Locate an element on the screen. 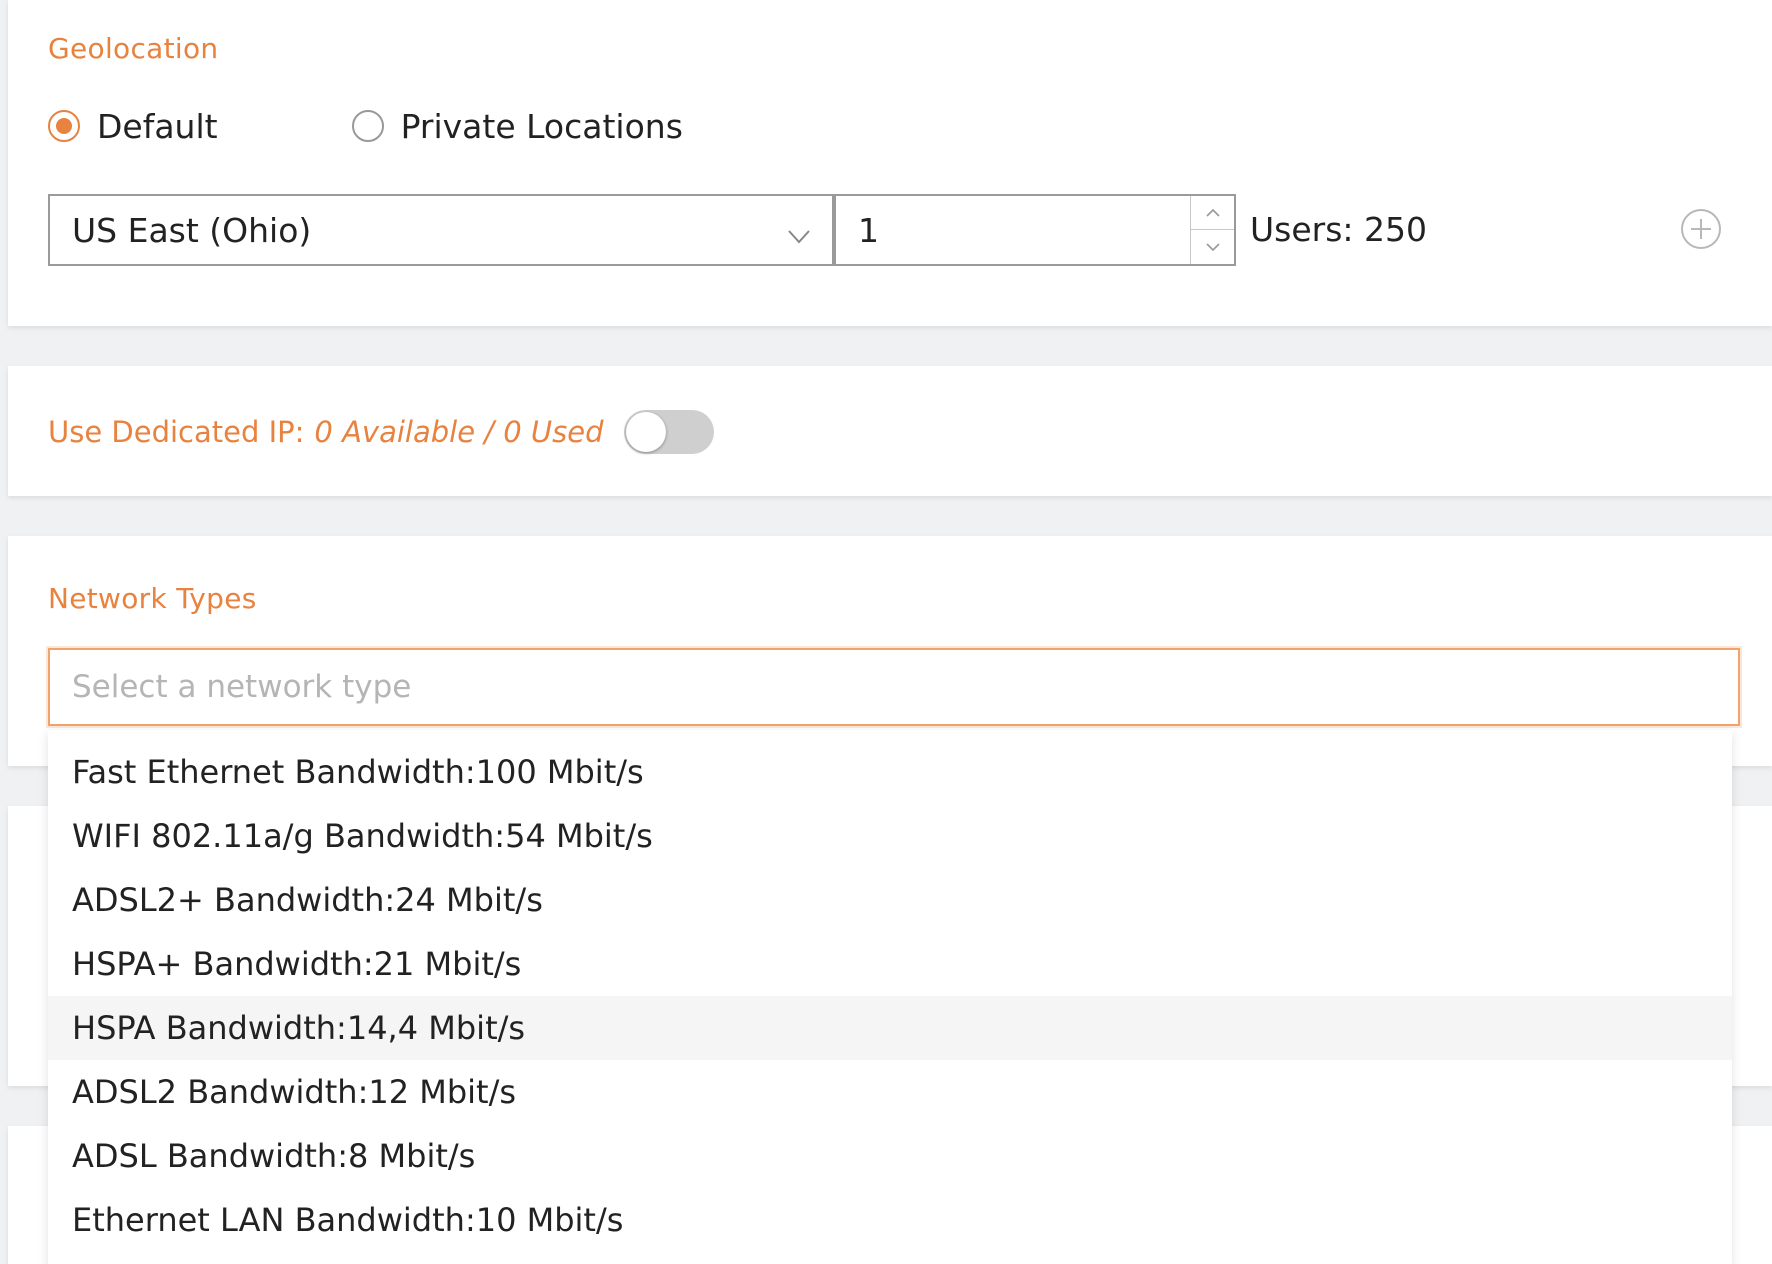  location-count-input: 1 is located at coordinates (1035, 230).